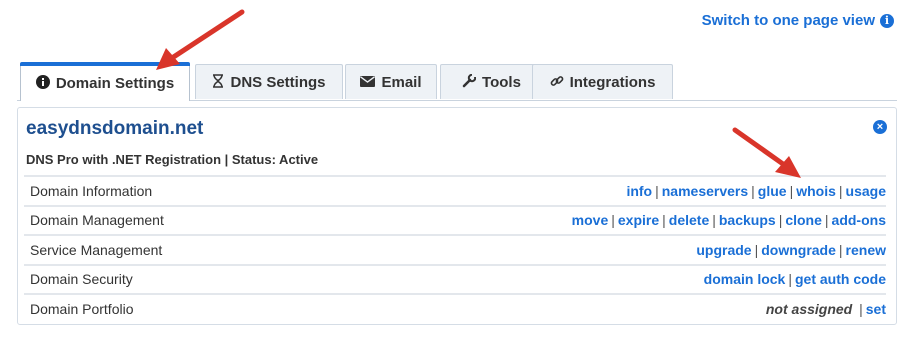  Describe the element at coordinates (218, 82) in the screenshot. I see `hourglass-icon` at that location.